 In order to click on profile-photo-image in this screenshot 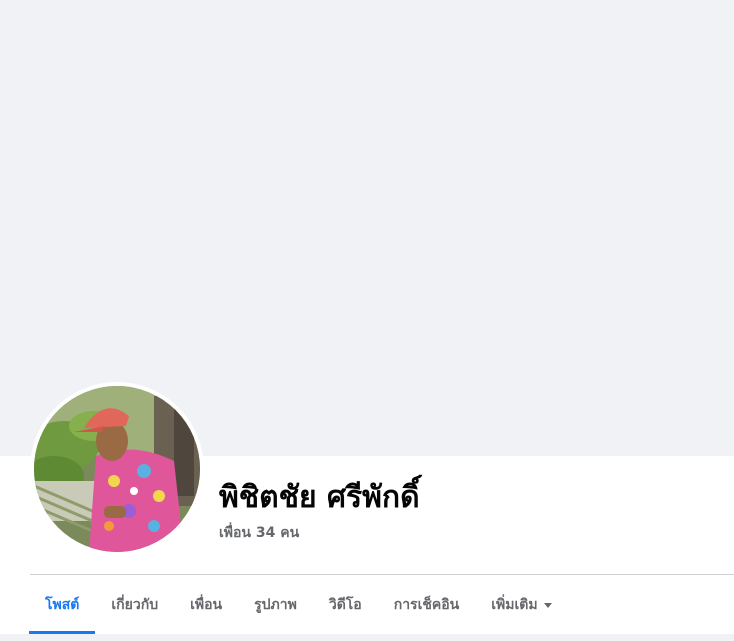, I will do `click(117, 469)`.